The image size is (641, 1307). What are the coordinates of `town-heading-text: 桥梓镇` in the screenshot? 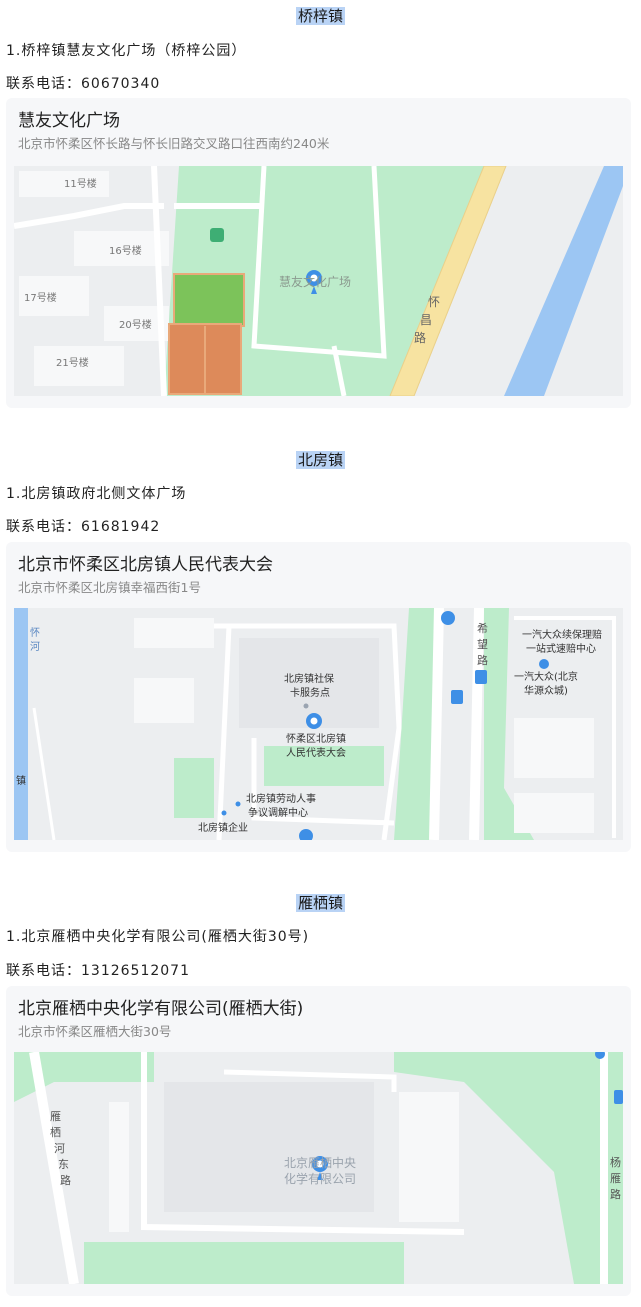 It's located at (320, 16).